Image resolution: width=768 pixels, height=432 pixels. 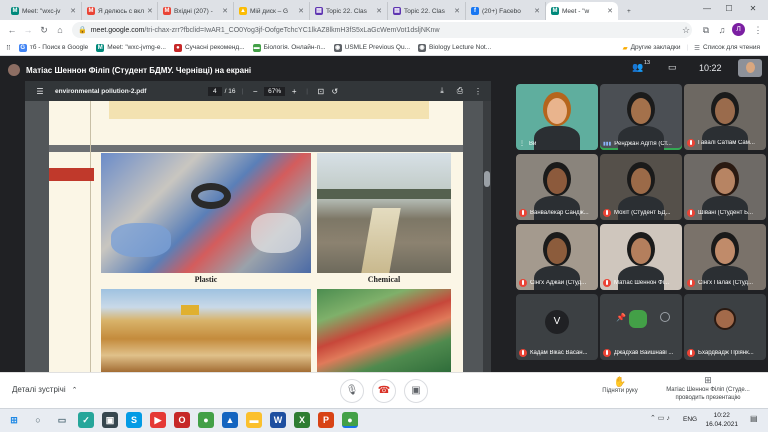 I want to click on bookmark-favicon-icon: G, so click(x=22, y=47).